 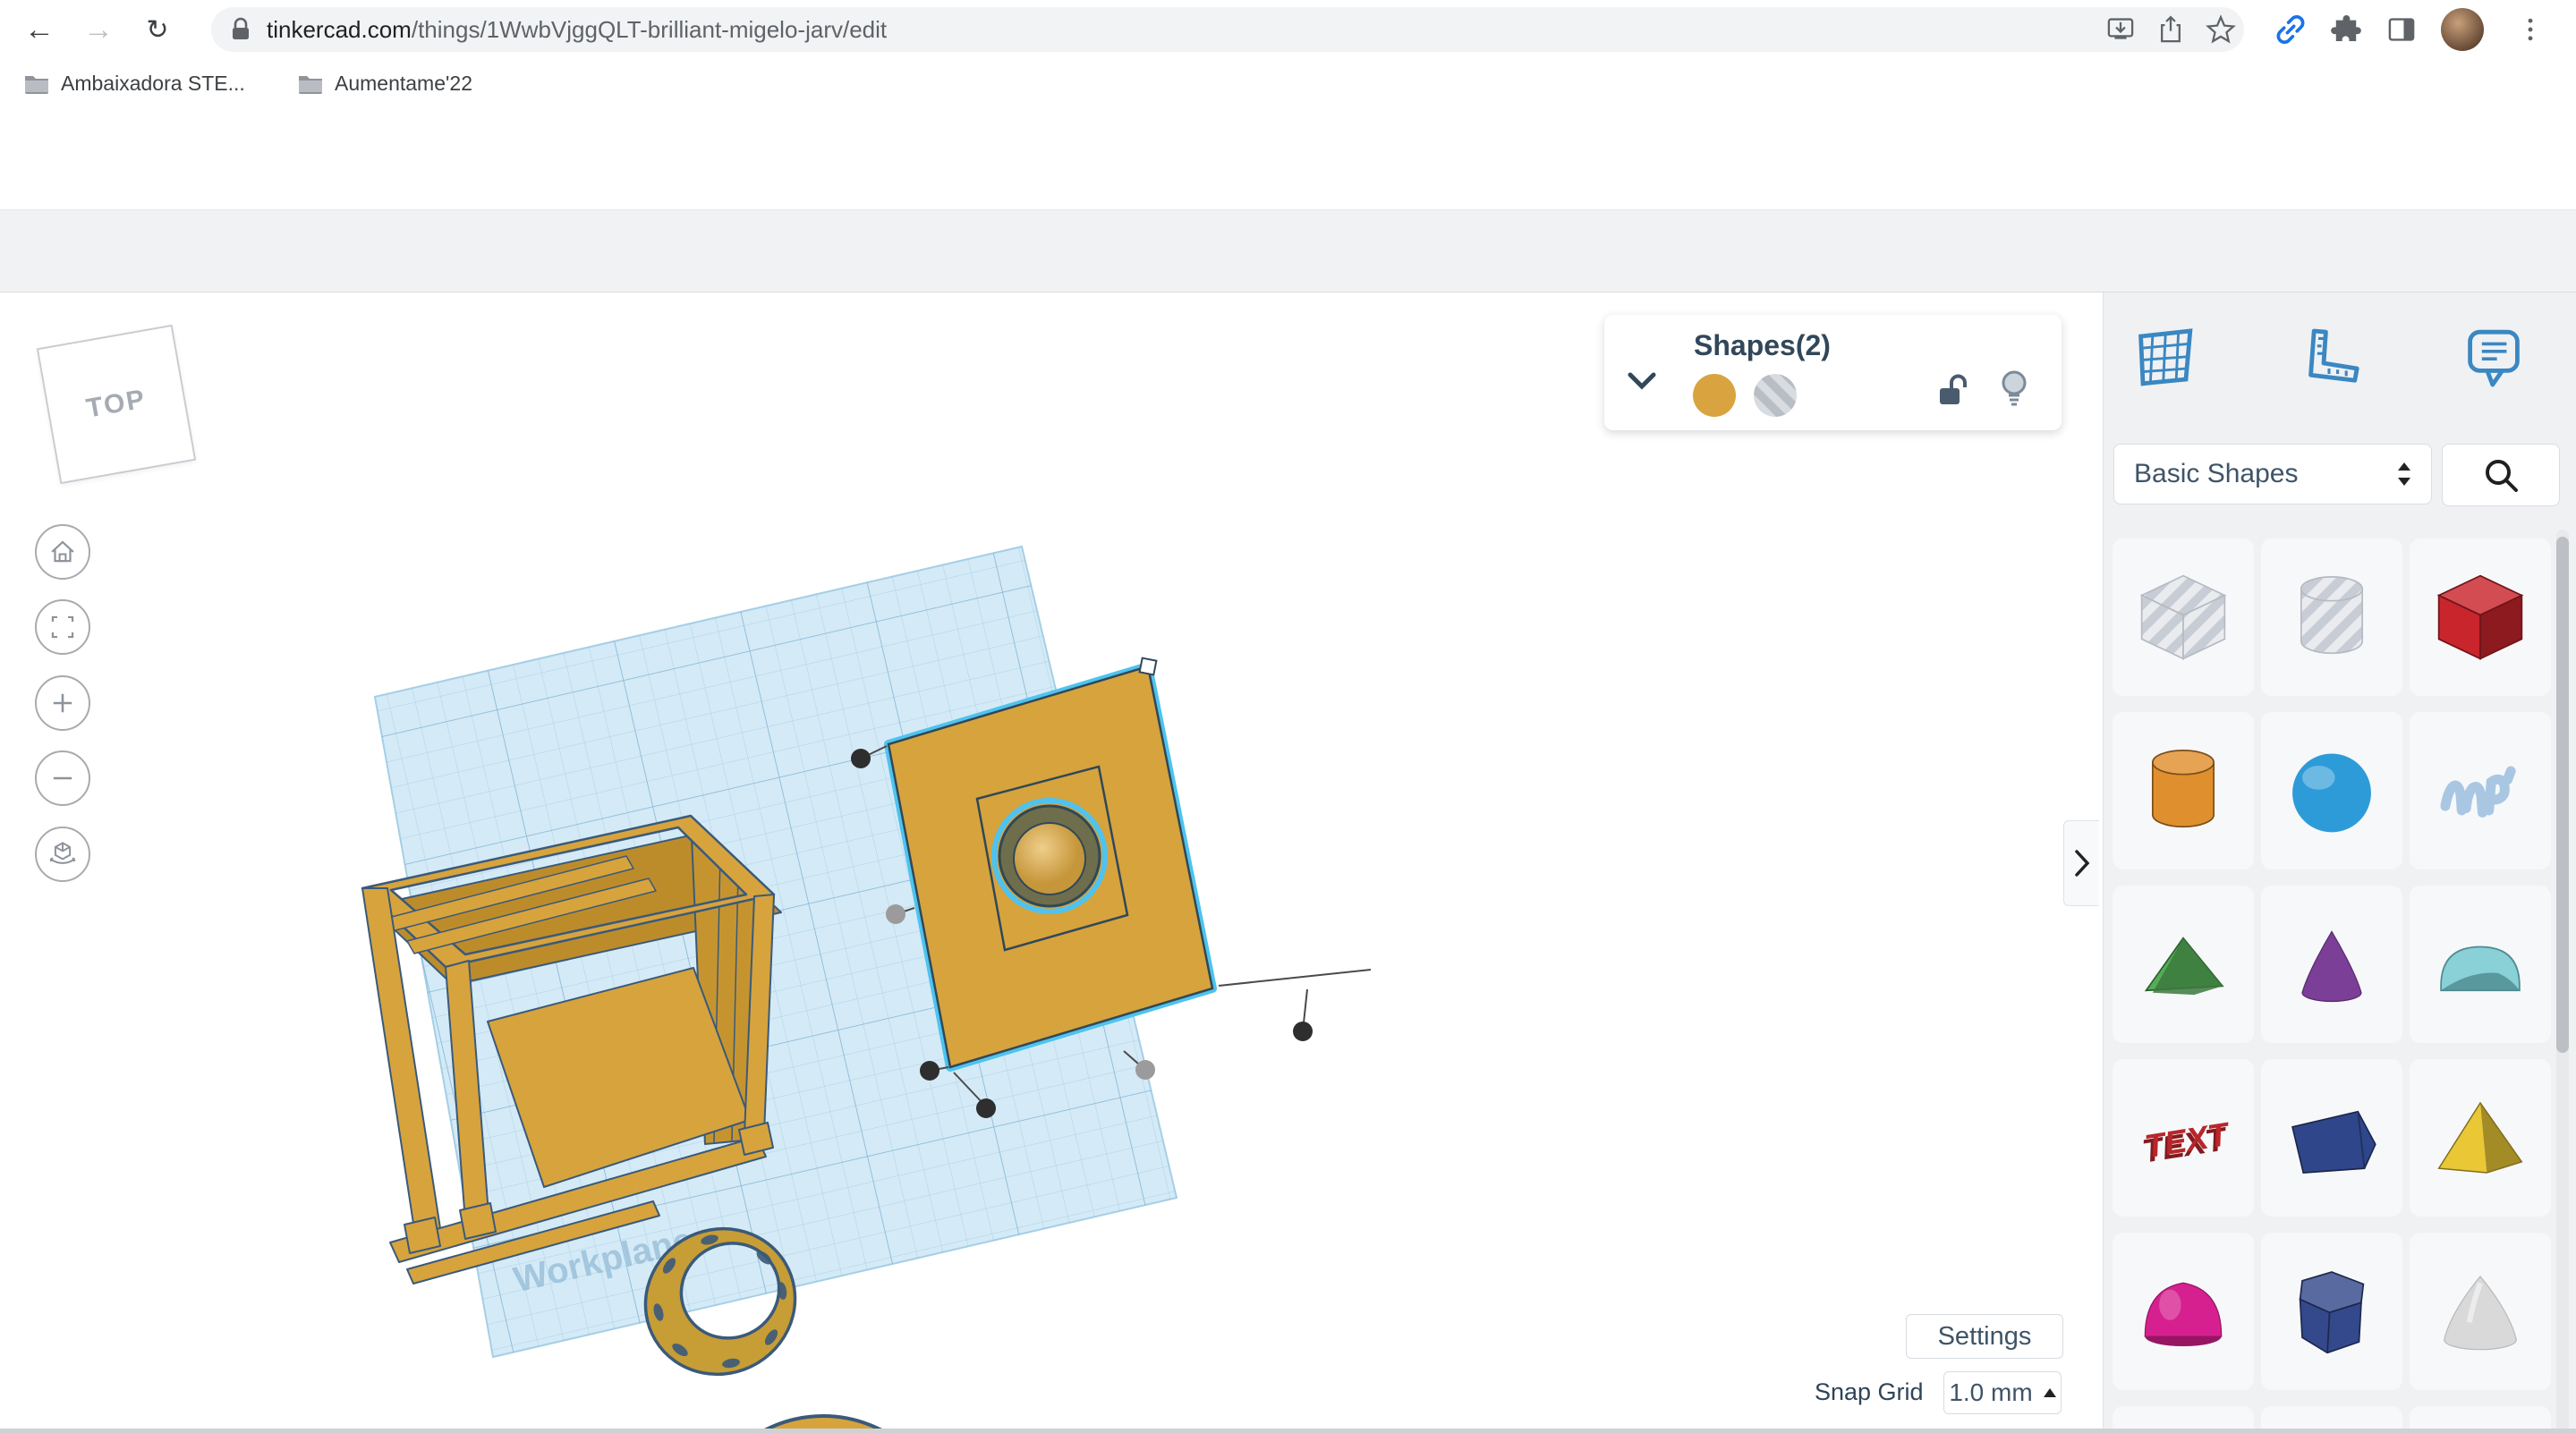 I want to click on home-icon, so click(x=63, y=551).